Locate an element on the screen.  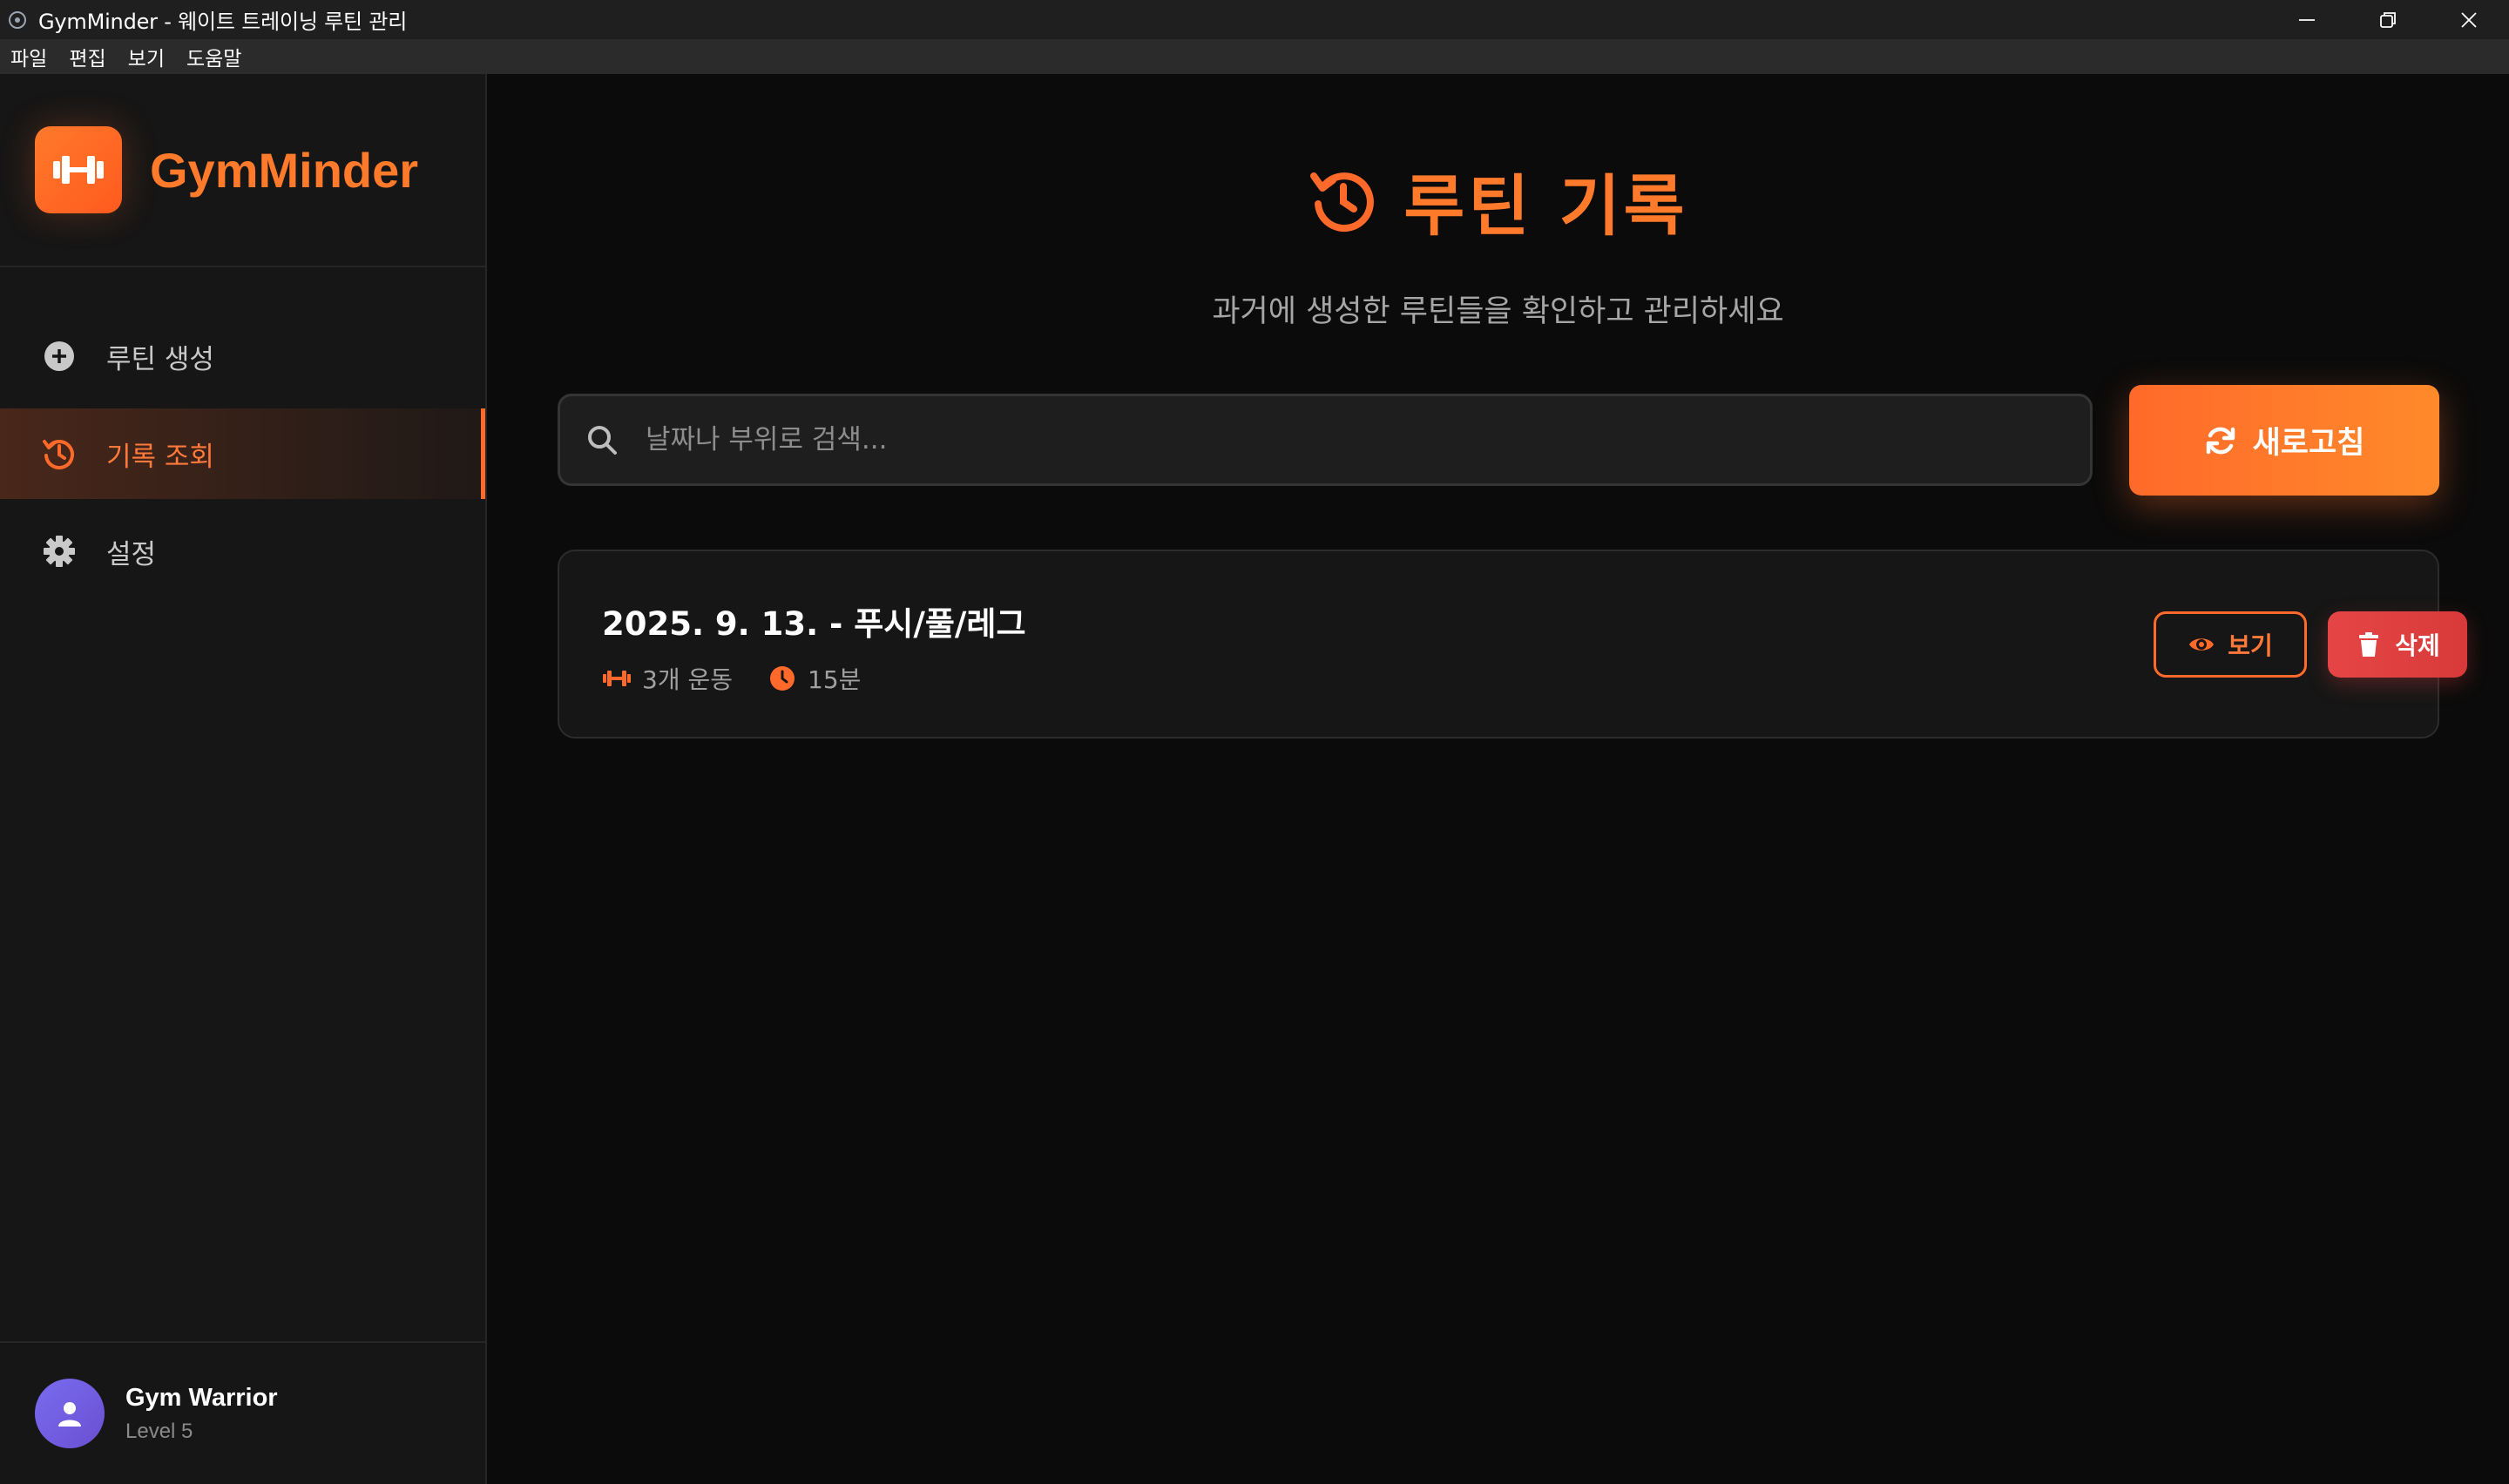
page-subtitle: 과거에 생성한 루틴들을 확인하고 관리하세요 is located at coordinates (1498, 311).